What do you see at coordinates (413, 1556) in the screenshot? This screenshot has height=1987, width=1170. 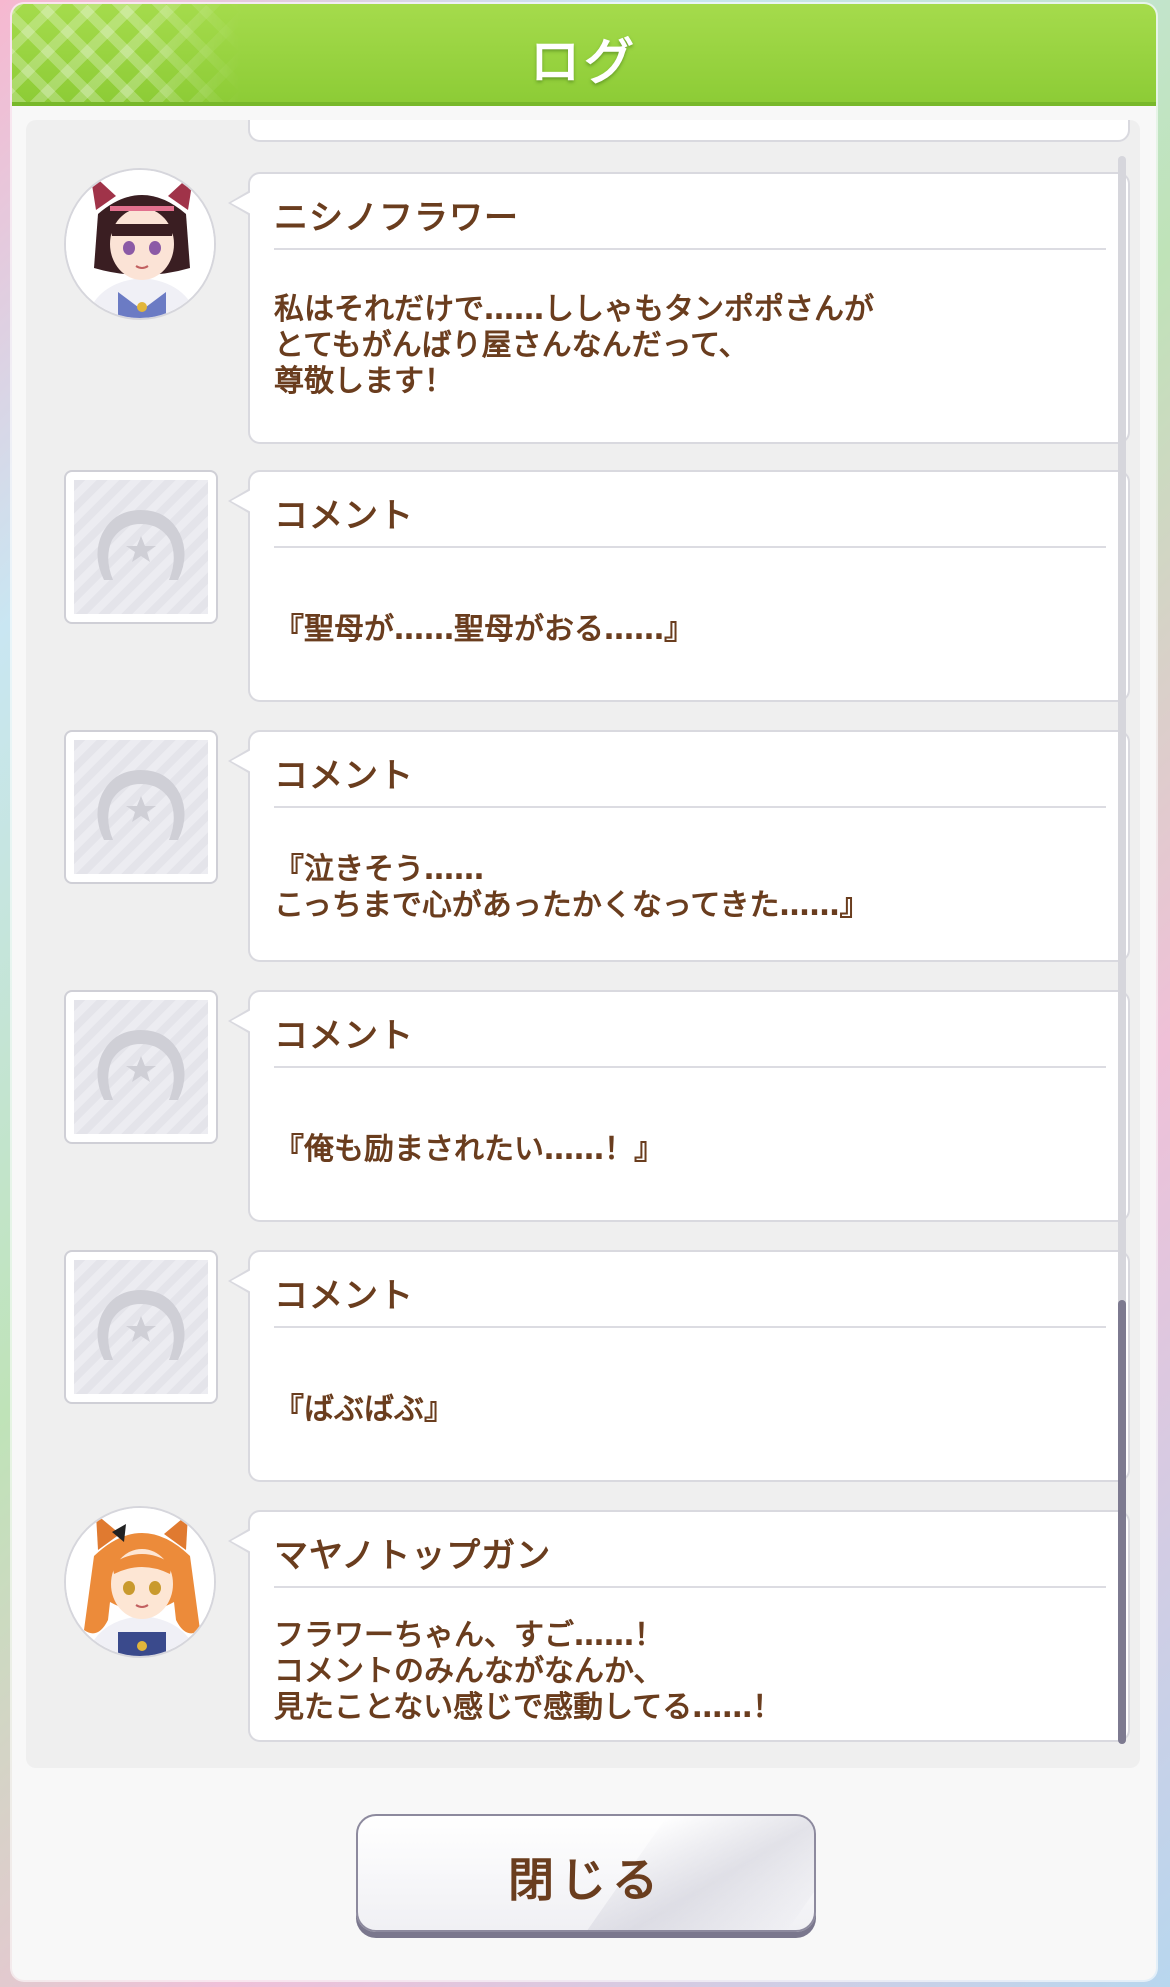 I see `speaker-name: マヤノトップガン` at bounding box center [413, 1556].